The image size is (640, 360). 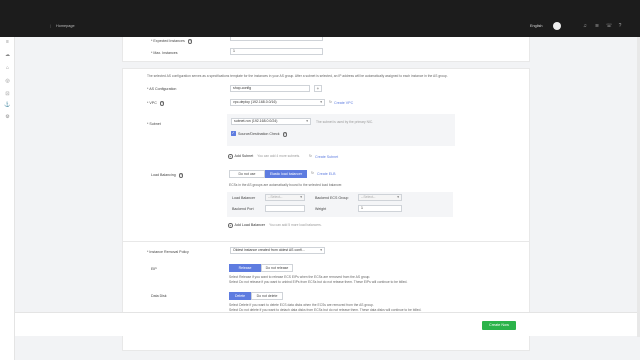 What do you see at coordinates (271, 121) in the screenshot?
I see `subnet-select: subnet-ron (192.168.0.0/24)` at bounding box center [271, 121].